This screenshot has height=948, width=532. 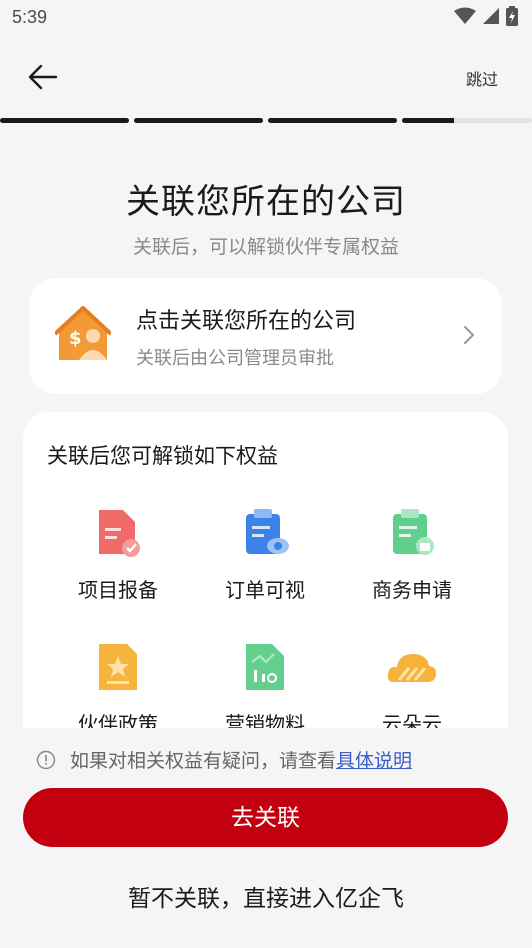 I want to click on benefit-label: 云朵云, so click(x=412, y=720).